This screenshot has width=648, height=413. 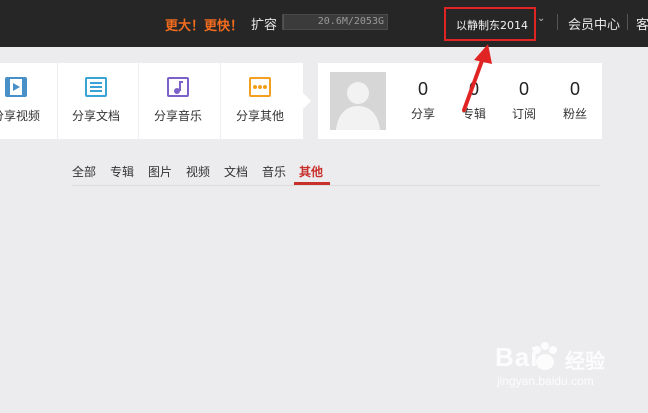 I want to click on top-bar: 更大！更快！ 扩容 20.6M/2053G 以静制东2014 ⌄ 会员中心 客, so click(x=324, y=23).